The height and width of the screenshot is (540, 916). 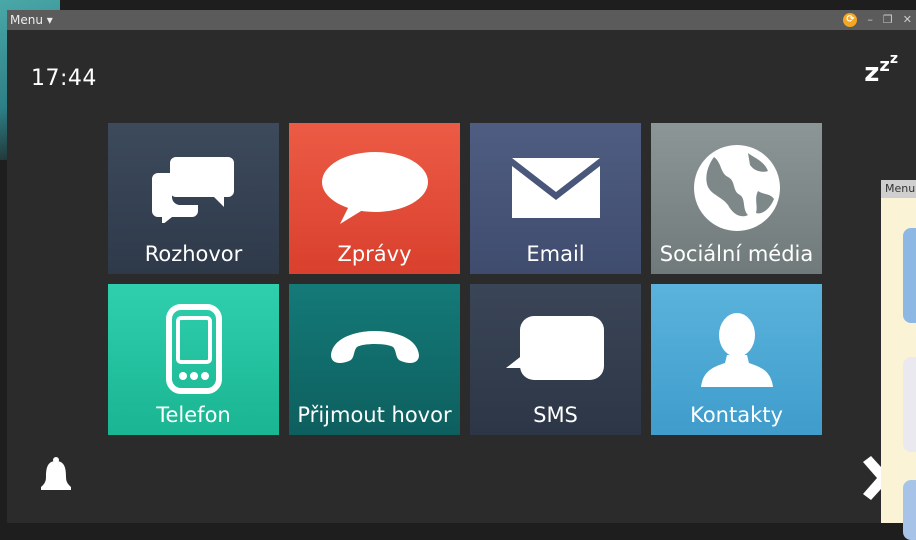 What do you see at coordinates (736, 254) in the screenshot?
I see `tile-label: Sociální média` at bounding box center [736, 254].